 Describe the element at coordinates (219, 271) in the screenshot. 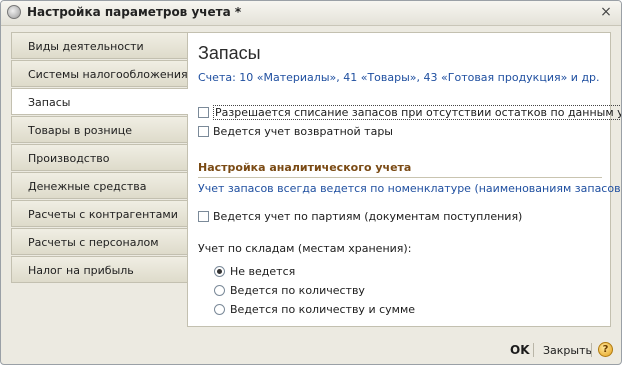

I see `radio-none` at that location.